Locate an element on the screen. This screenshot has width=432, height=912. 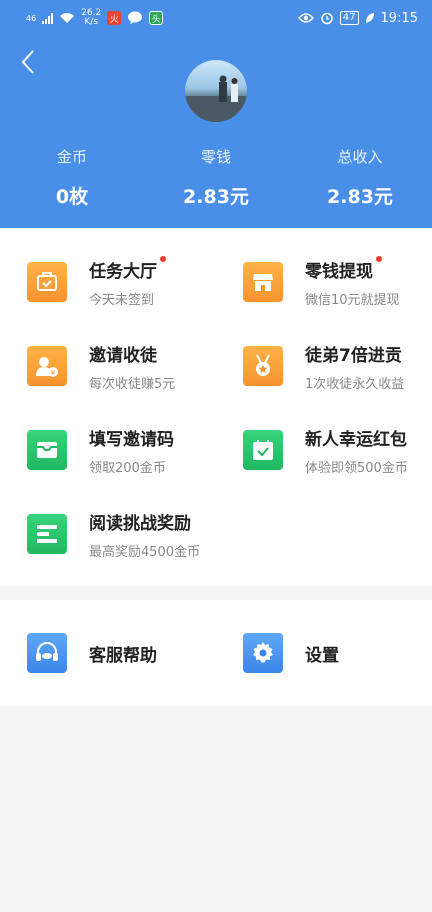
chevron-left-icon is located at coordinates (27, 62).